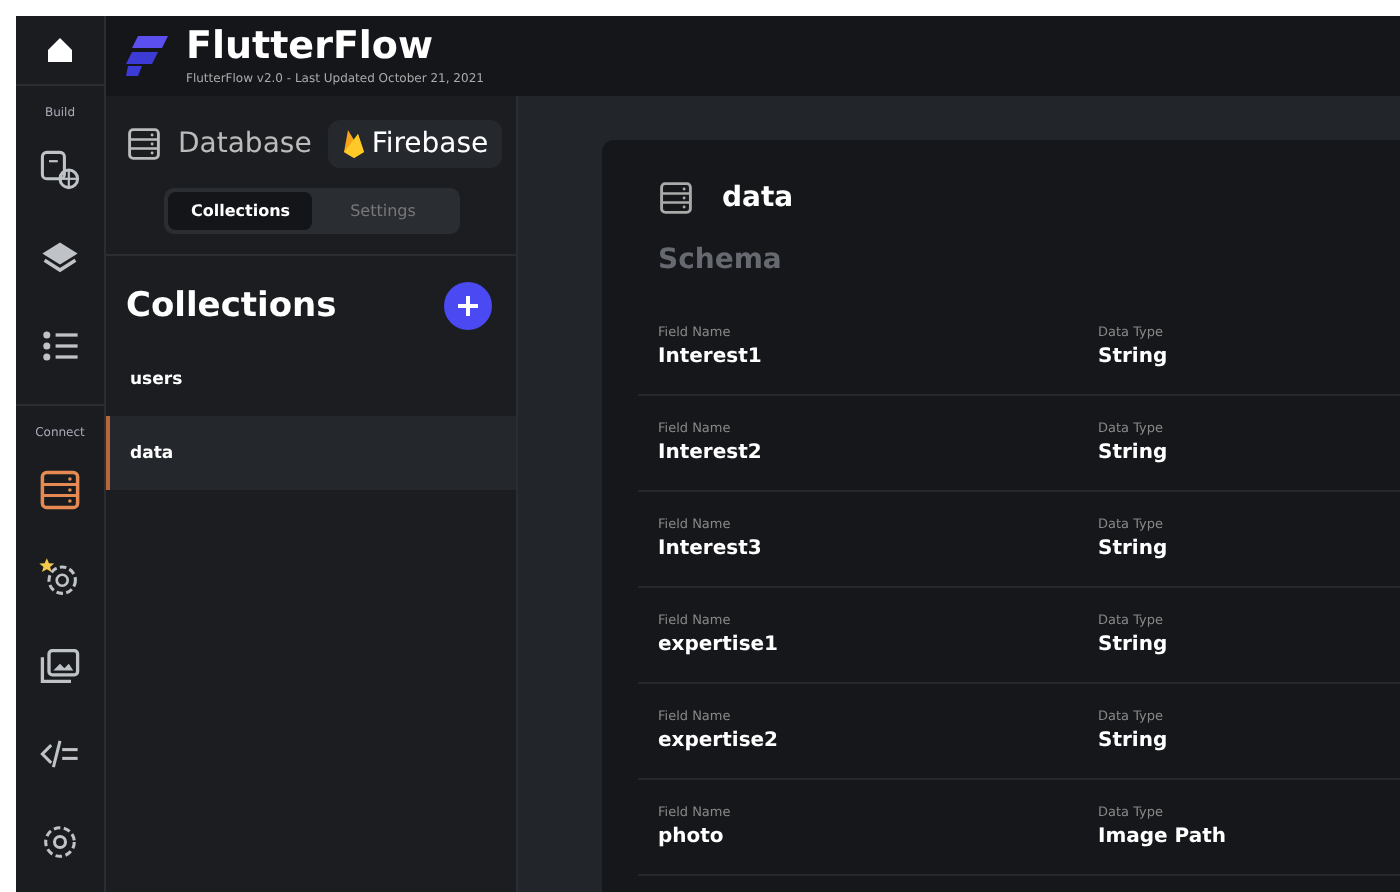 The height and width of the screenshot is (892, 1400). What do you see at coordinates (758, 198) in the screenshot?
I see `collection-title: data` at bounding box center [758, 198].